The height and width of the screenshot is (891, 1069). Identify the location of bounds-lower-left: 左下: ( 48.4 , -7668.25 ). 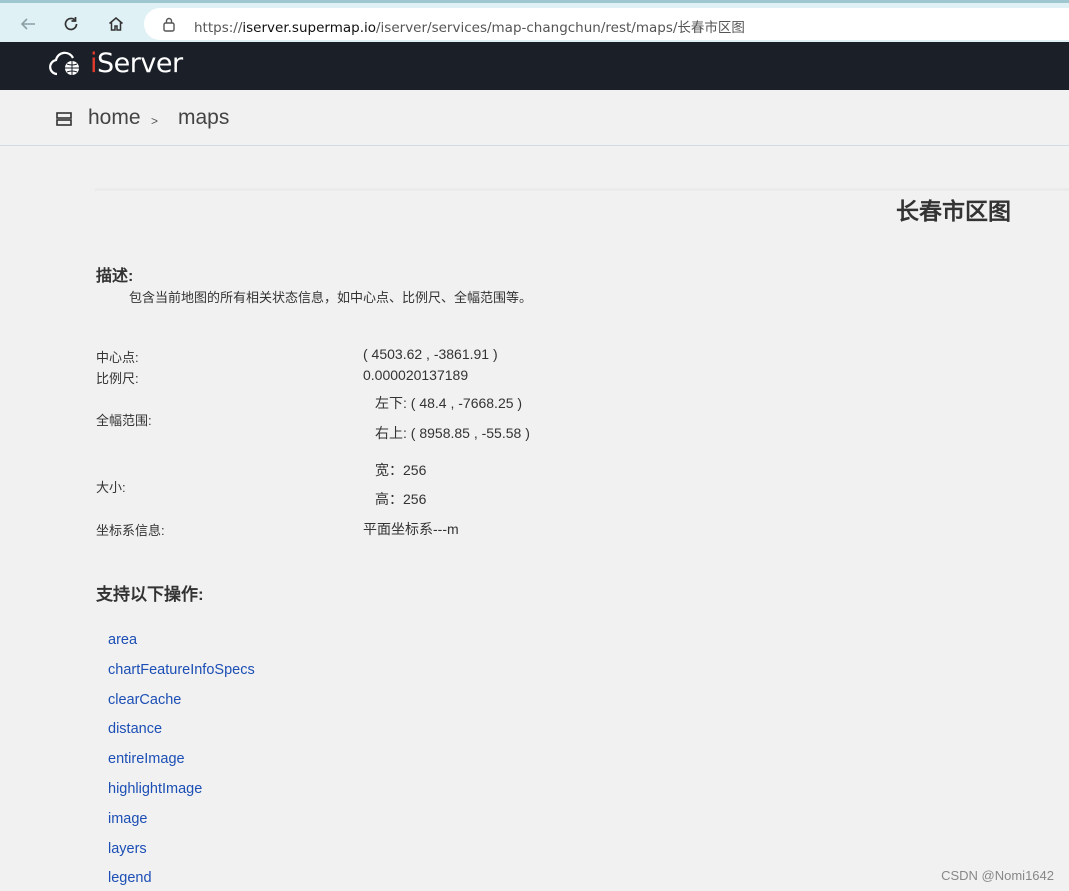
(449, 403).